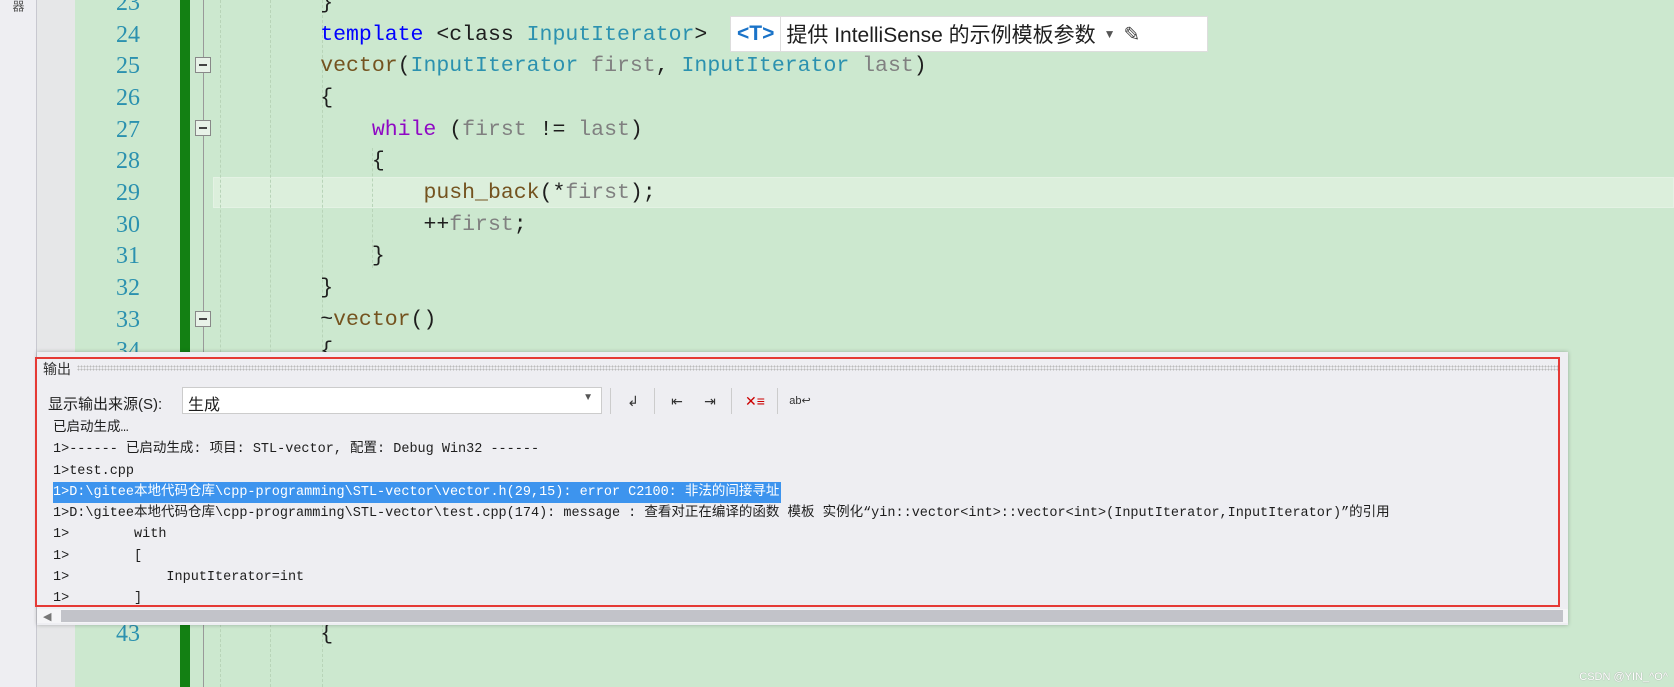 The height and width of the screenshot is (687, 1674). I want to click on intellisense-template-bar: <T> 提供 IntelliSense 的示例模板参数 ▼ ✎, so click(969, 34).